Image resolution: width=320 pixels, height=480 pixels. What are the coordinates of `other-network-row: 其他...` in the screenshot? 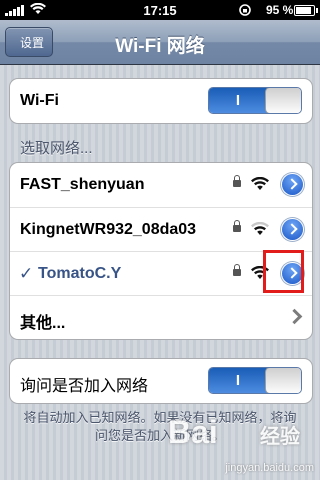 It's located at (161, 317).